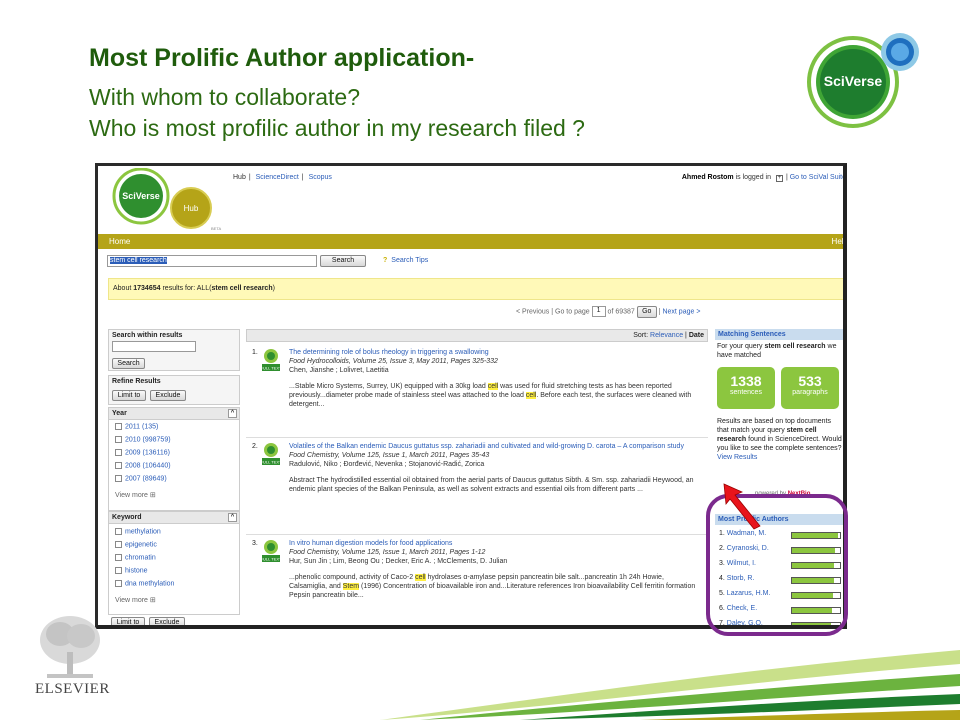 The width and height of the screenshot is (960, 720). I want to click on search-bar: stem cell research Search ? Search Tips, so click(470, 260).